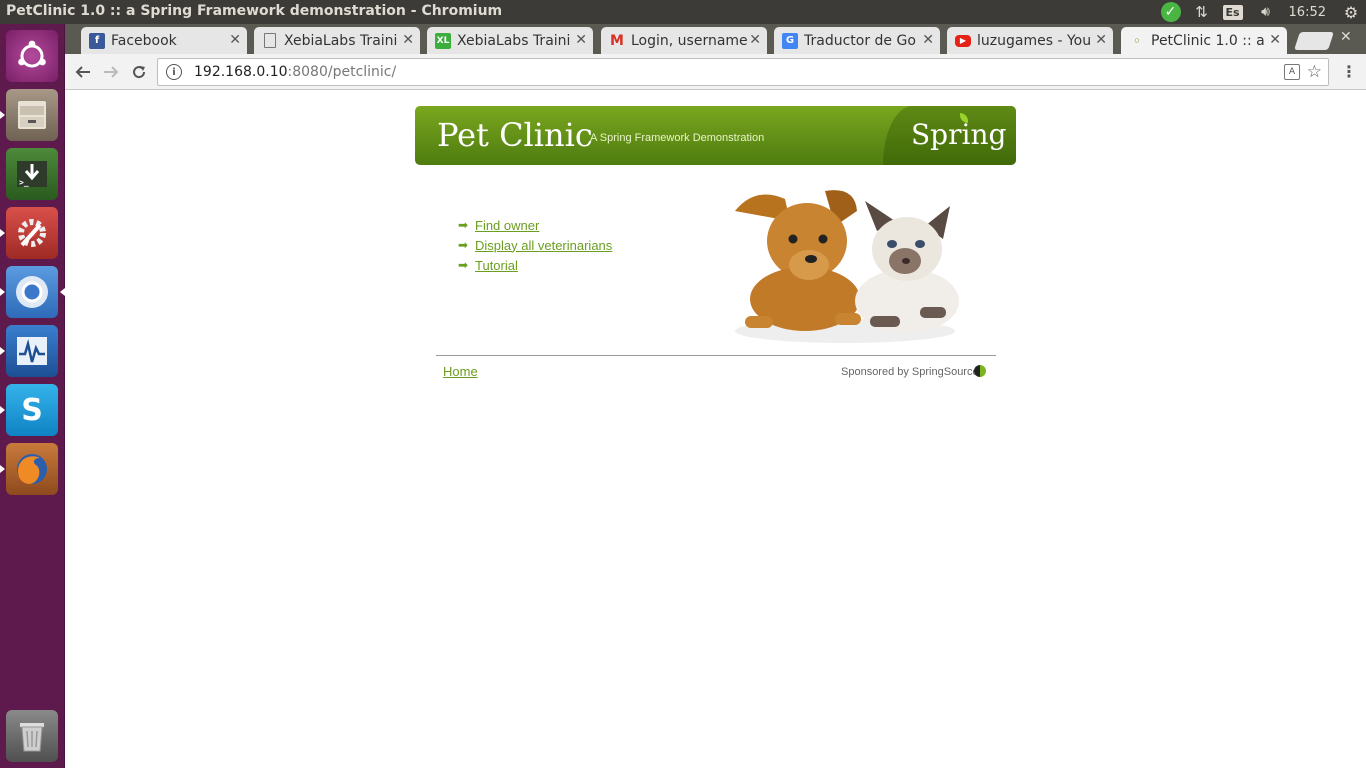 The width and height of the screenshot is (1366, 768). What do you see at coordinates (241, 72) in the screenshot?
I see `url-host: 192.168.0.10` at bounding box center [241, 72].